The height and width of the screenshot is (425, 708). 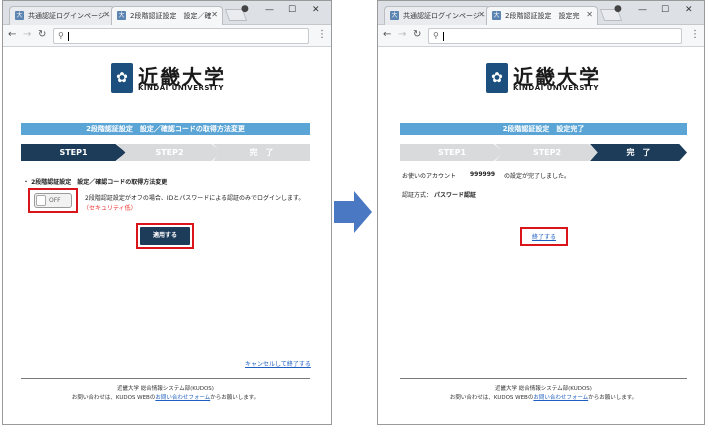 What do you see at coordinates (41, 200) in the screenshot?
I see `toggle-knob` at bounding box center [41, 200].